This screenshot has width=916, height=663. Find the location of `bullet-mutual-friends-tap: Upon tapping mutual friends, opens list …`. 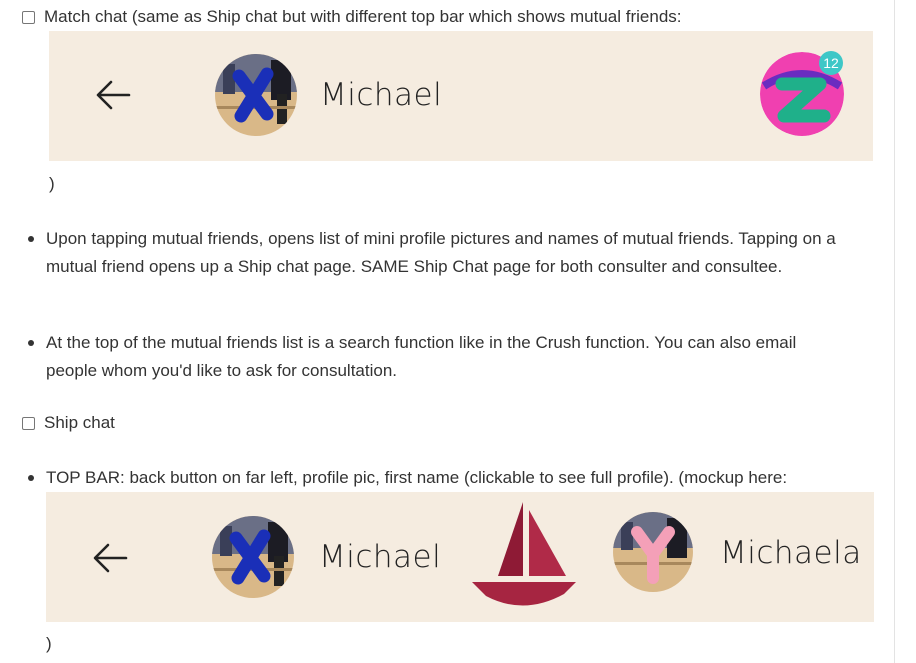

bullet-mutual-friends-tap: Upon tapping mutual friends, opens list … is located at coordinates (441, 252).